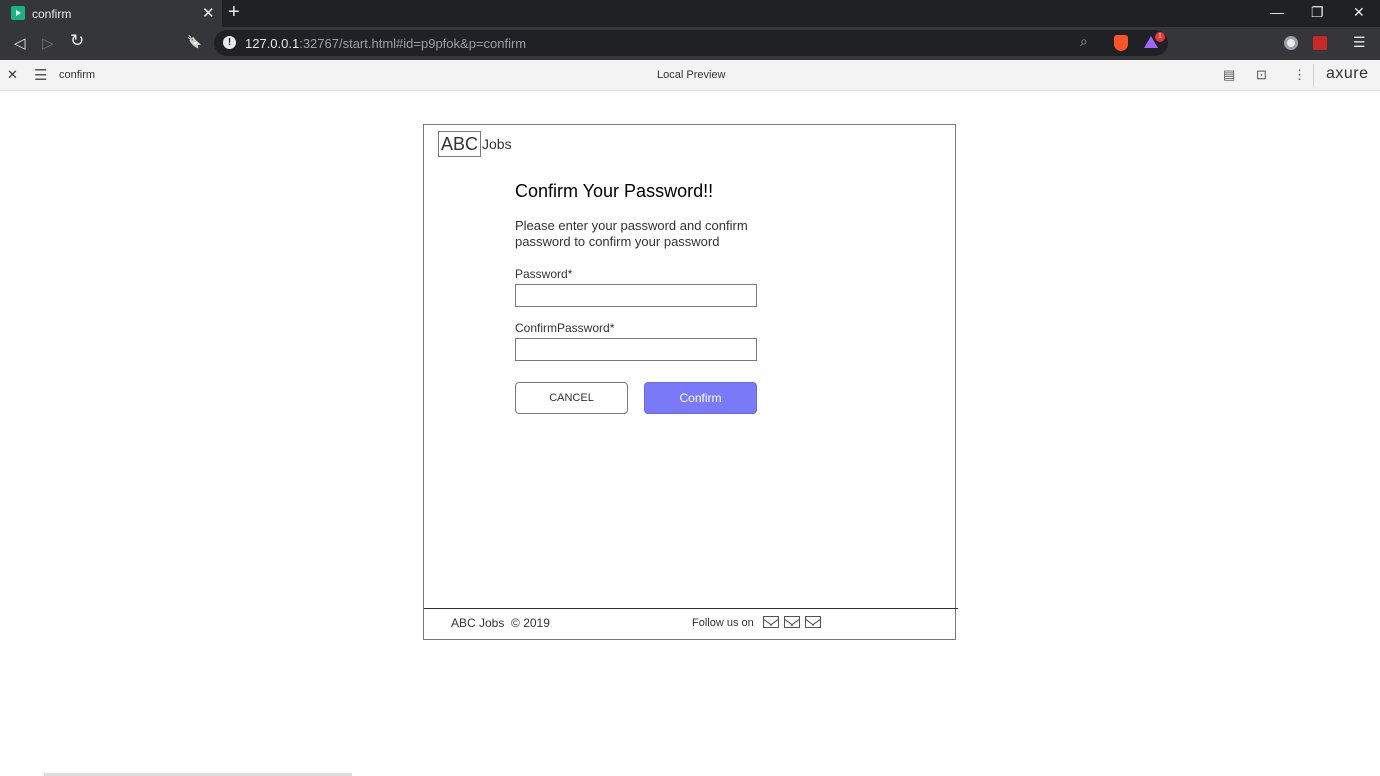  I want to click on forward-icon: ▷, so click(48, 43).